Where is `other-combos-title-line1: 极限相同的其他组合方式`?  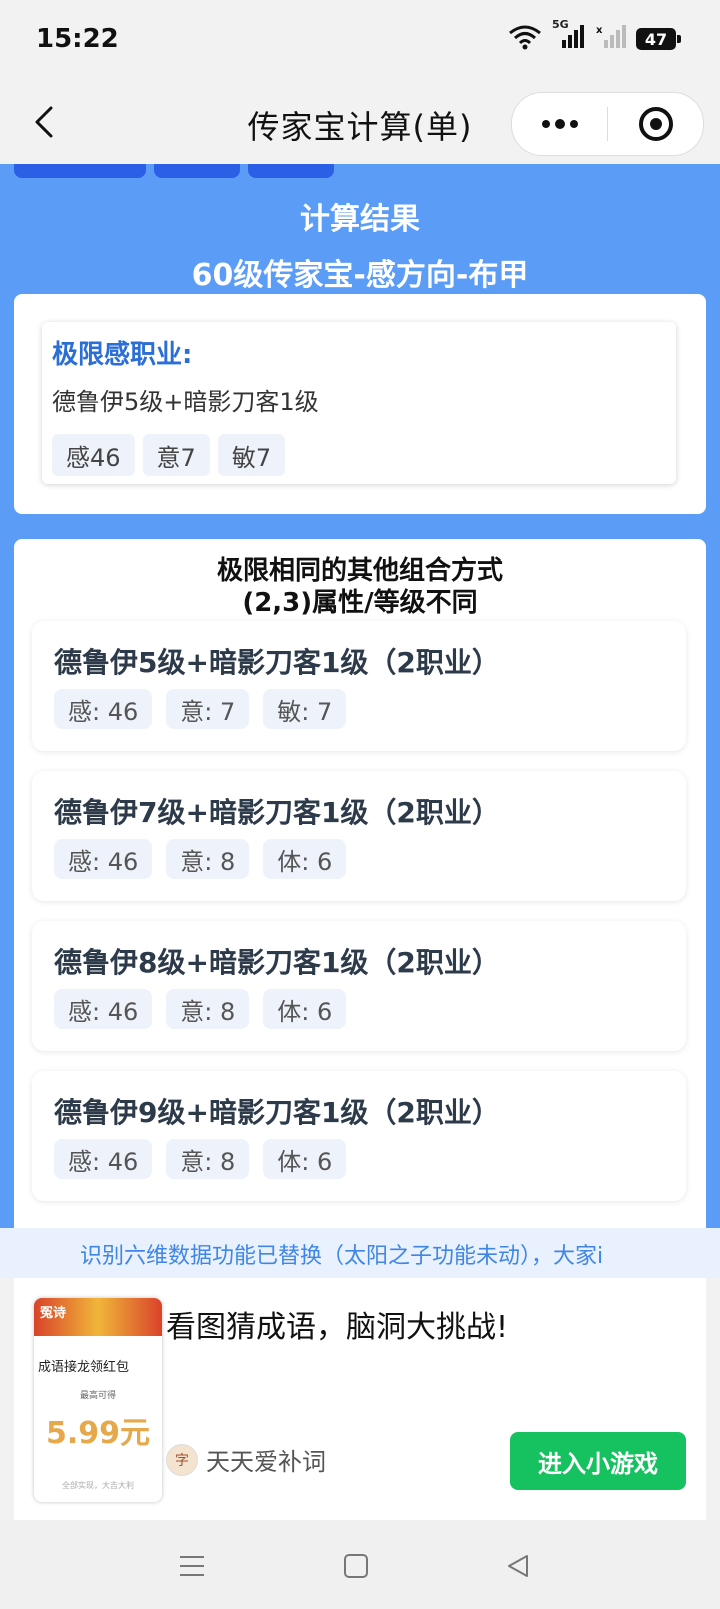 other-combos-title-line1: 极限相同的其他组合方式 is located at coordinates (359, 571).